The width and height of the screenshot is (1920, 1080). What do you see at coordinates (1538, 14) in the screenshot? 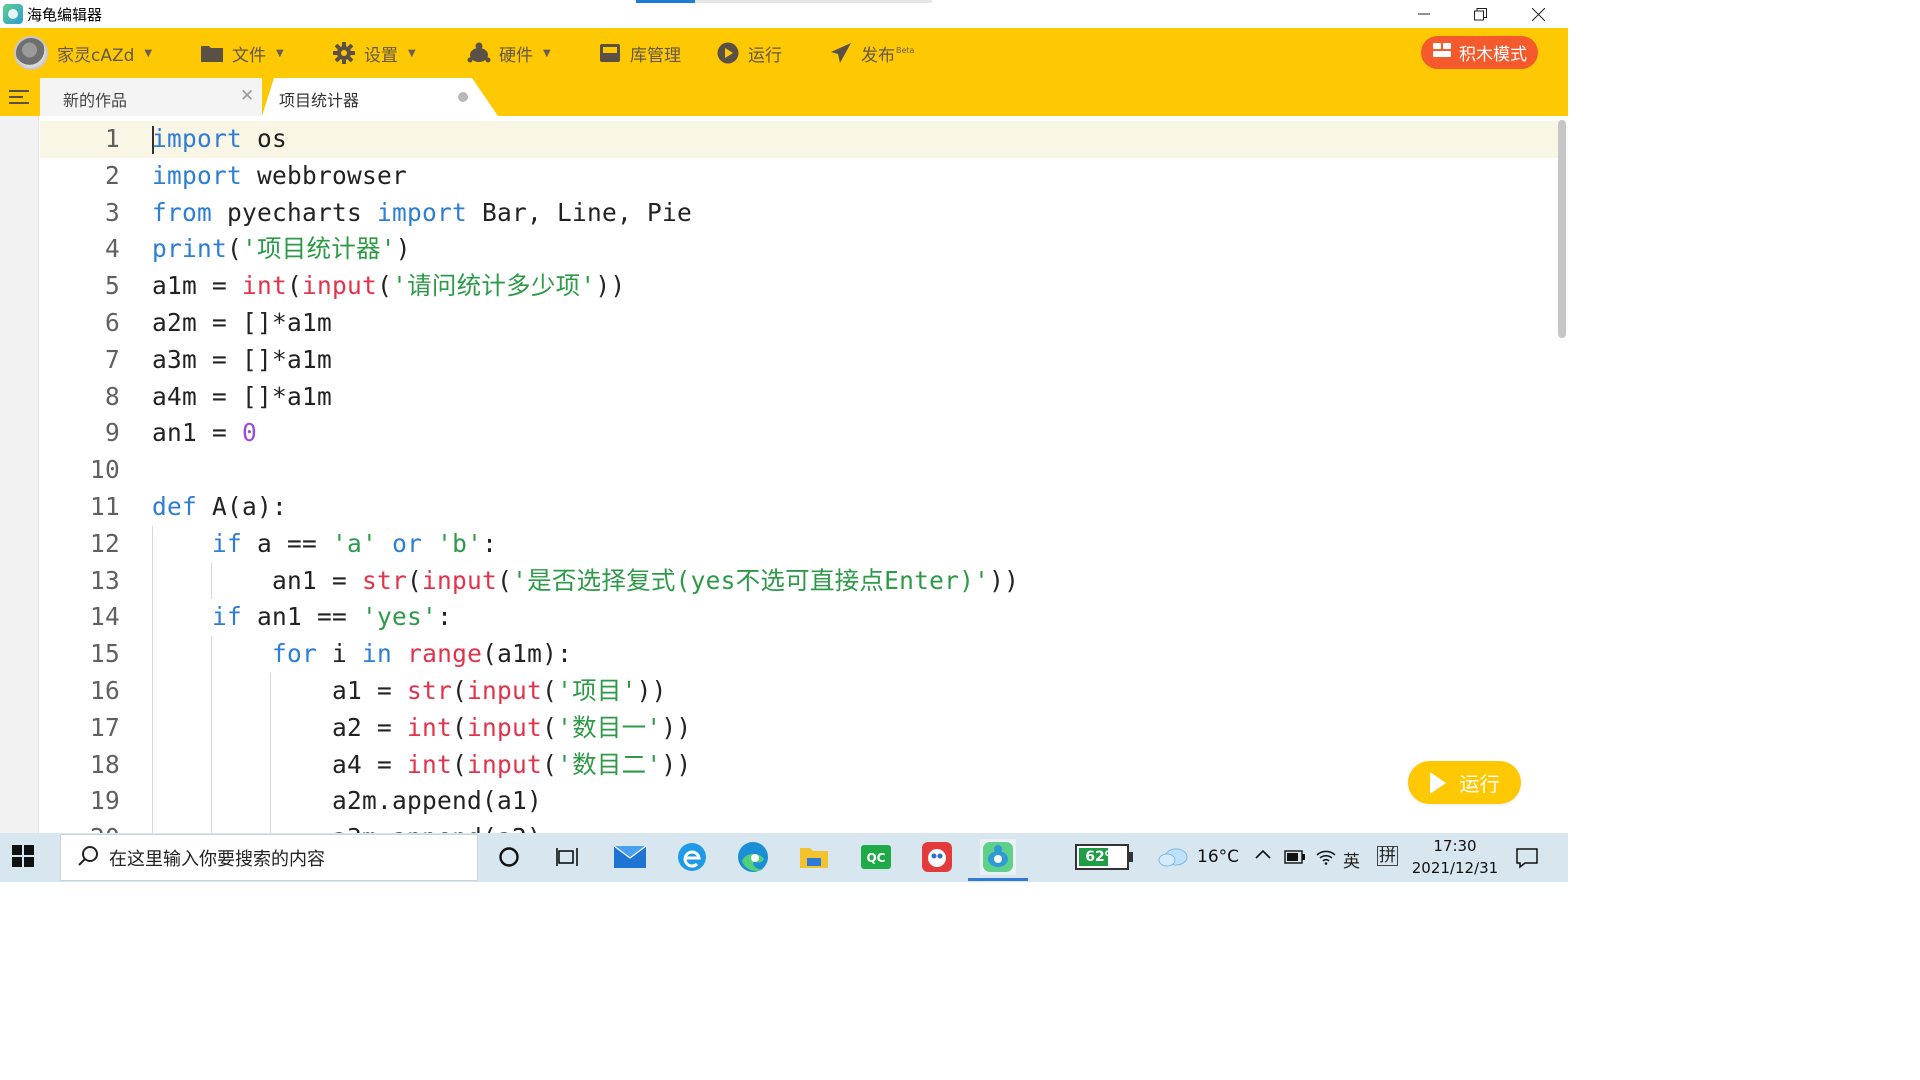
I see `close-button` at bounding box center [1538, 14].